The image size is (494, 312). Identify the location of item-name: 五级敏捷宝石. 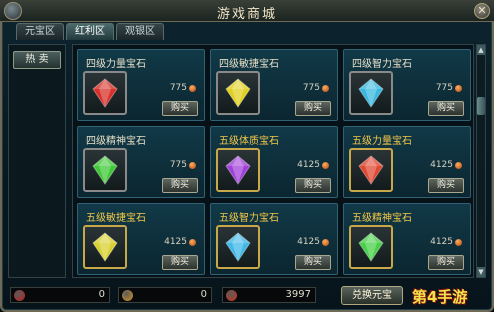
(116, 218).